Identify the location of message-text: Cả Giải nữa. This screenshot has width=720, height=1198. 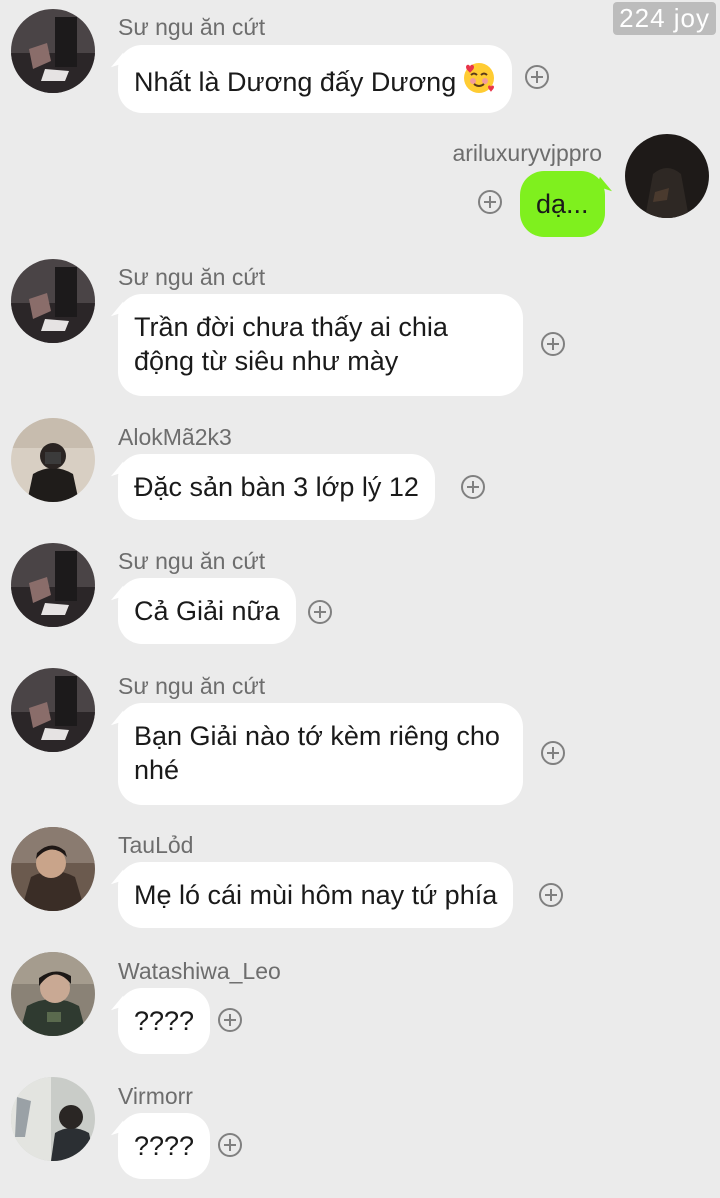
(207, 611).